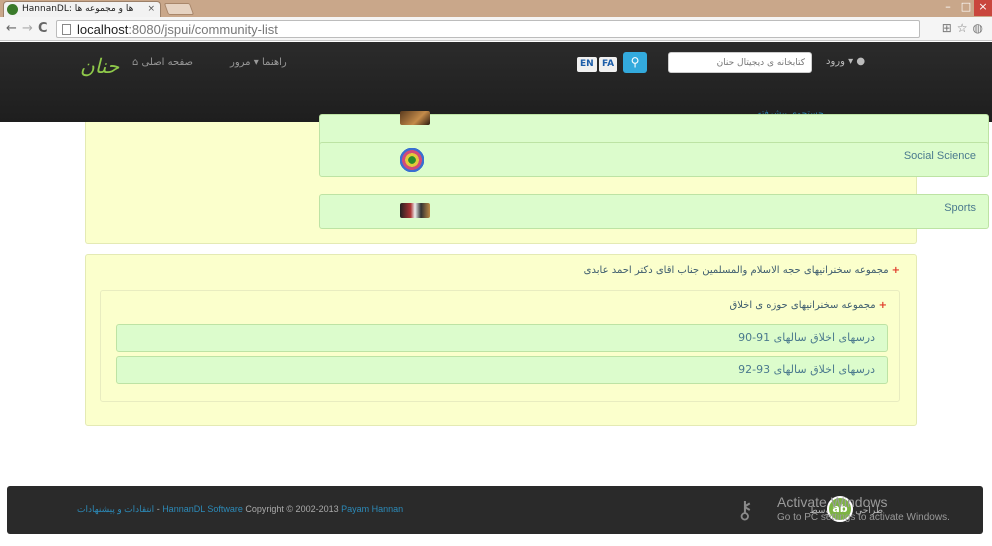 The height and width of the screenshot is (546, 992). I want to click on collection-row: درسهای اخلاق سالهای 91-90, so click(502, 338).